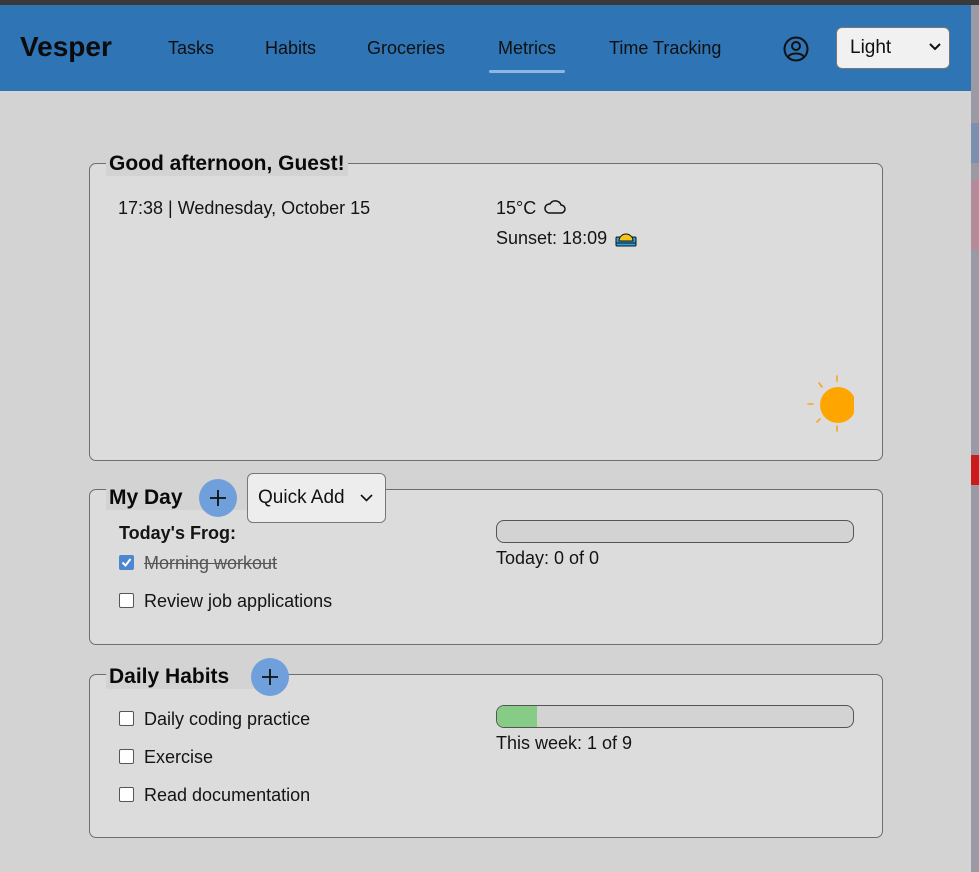  I want to click on sun-icon, so click(831, 404).